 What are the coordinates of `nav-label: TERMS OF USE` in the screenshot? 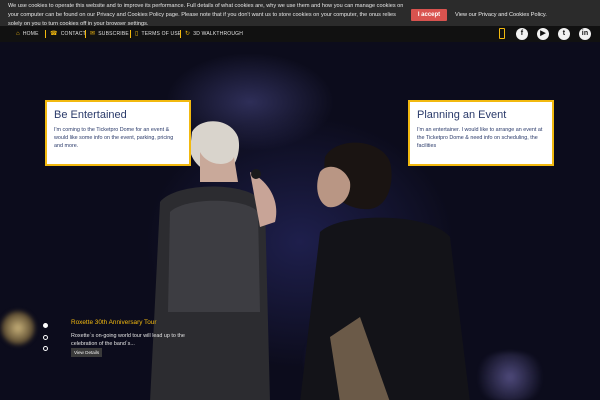 It's located at (161, 34).